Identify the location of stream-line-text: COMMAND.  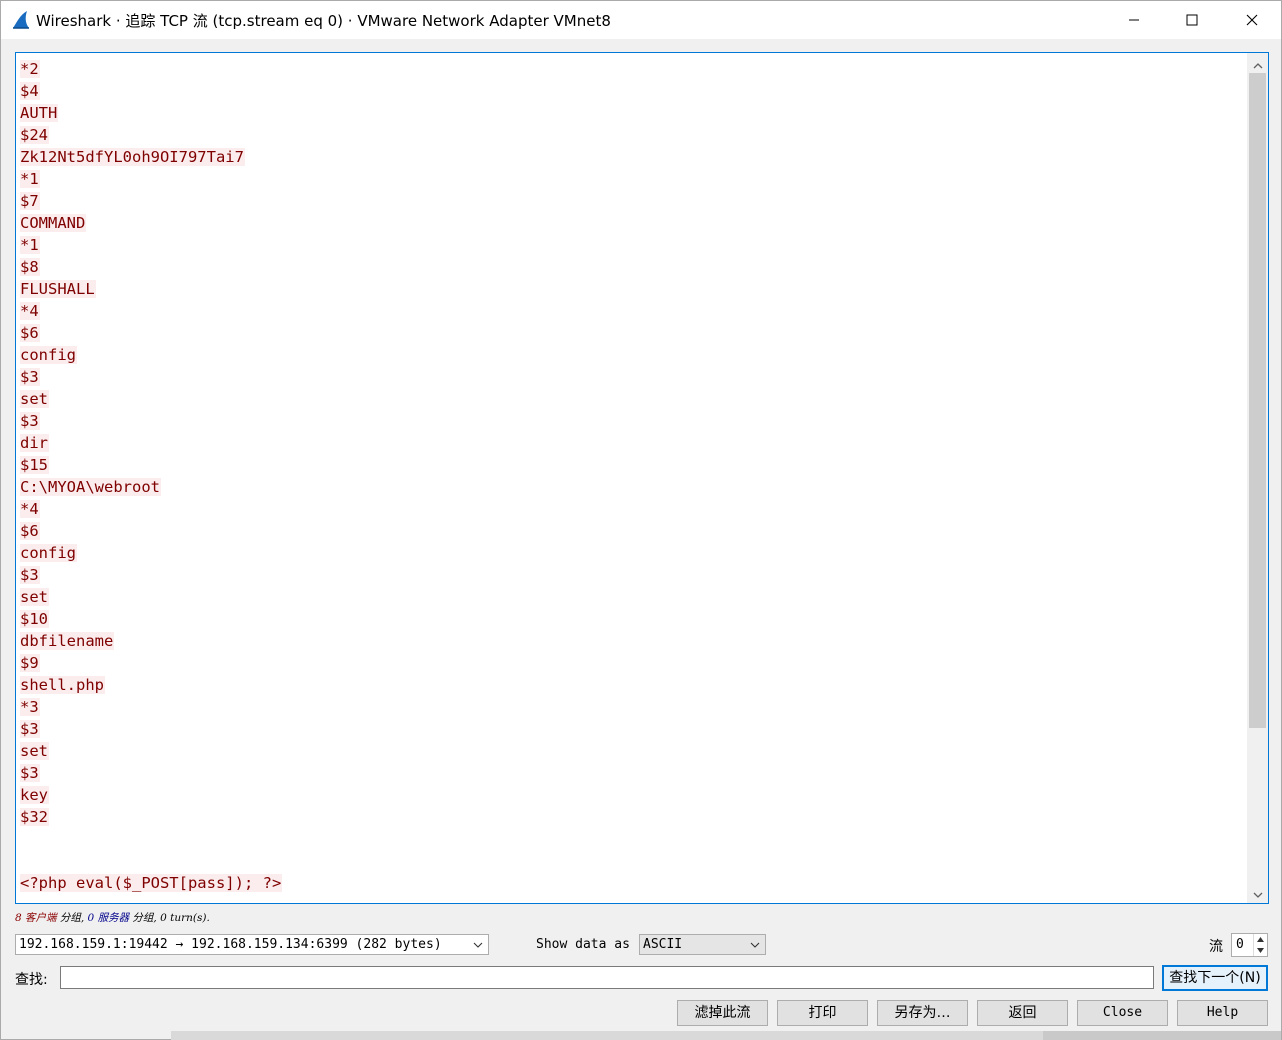
(53, 223).